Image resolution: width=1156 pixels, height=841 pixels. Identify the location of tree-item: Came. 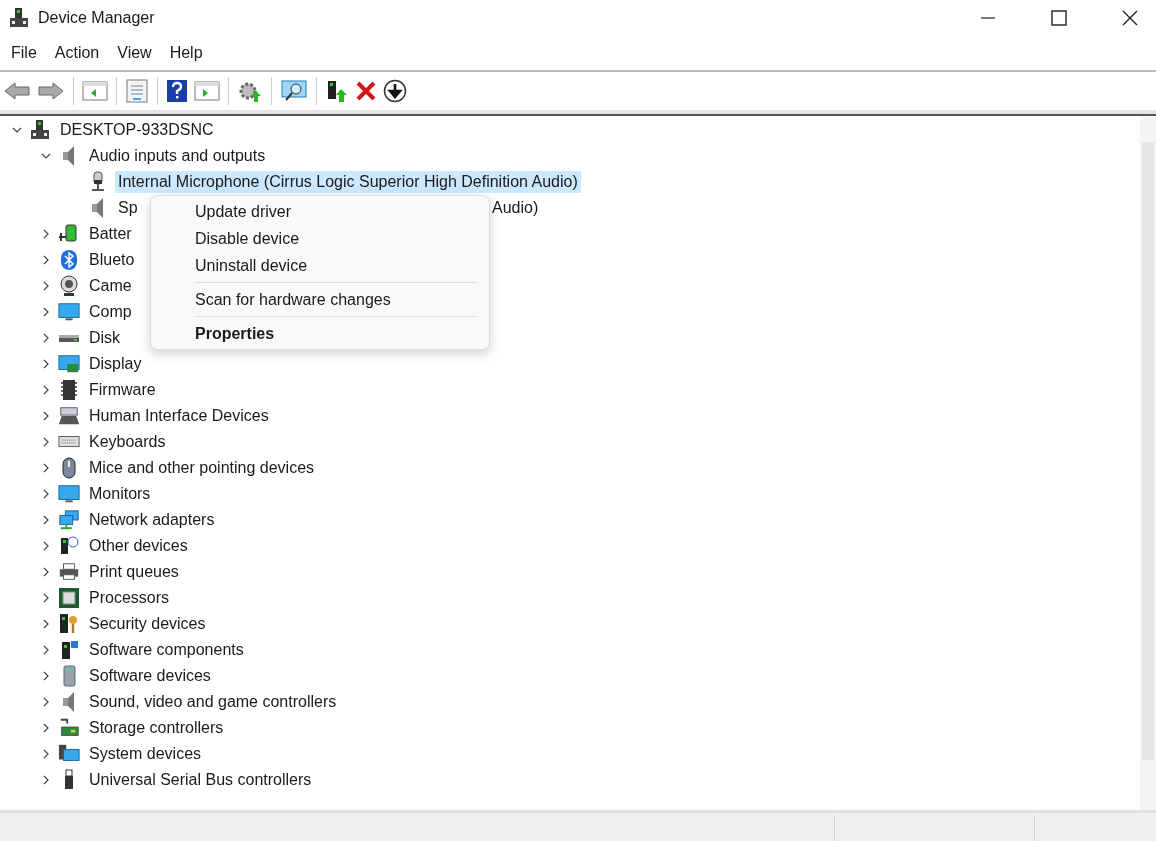
(110, 286).